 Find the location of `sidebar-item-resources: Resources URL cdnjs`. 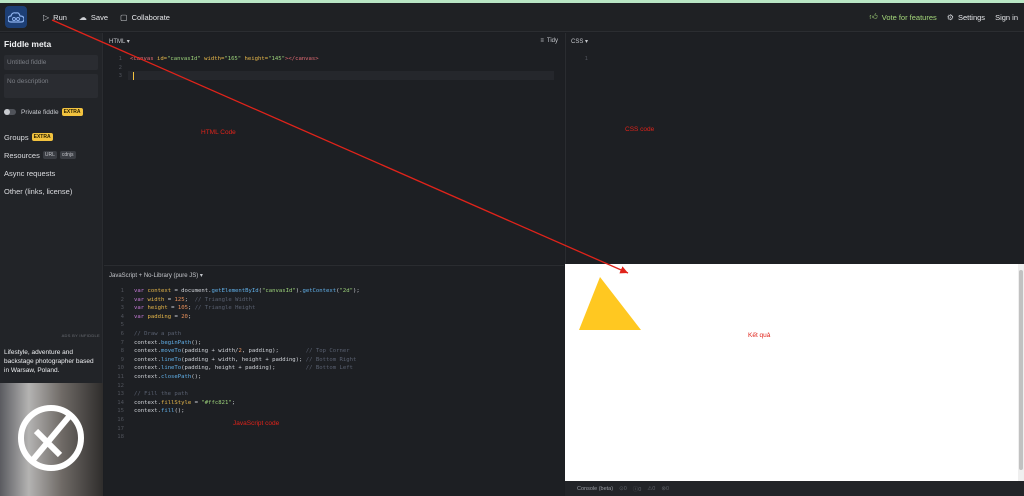

sidebar-item-resources: Resources URL cdnjs is located at coordinates (53, 155).